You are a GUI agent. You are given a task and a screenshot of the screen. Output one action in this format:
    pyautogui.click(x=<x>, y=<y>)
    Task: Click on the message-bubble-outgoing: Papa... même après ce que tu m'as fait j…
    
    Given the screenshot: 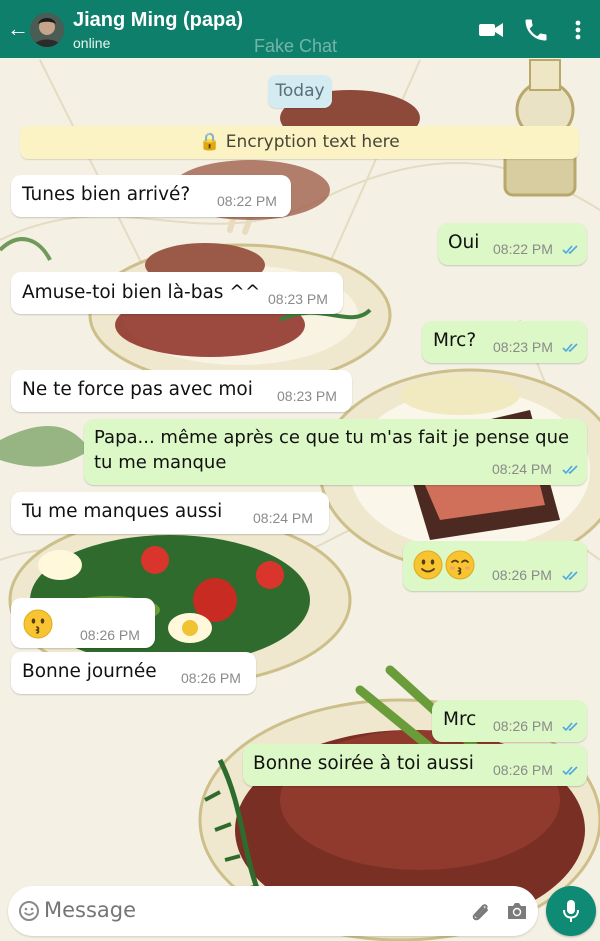 What is the action you would take?
    pyautogui.click(x=335, y=452)
    